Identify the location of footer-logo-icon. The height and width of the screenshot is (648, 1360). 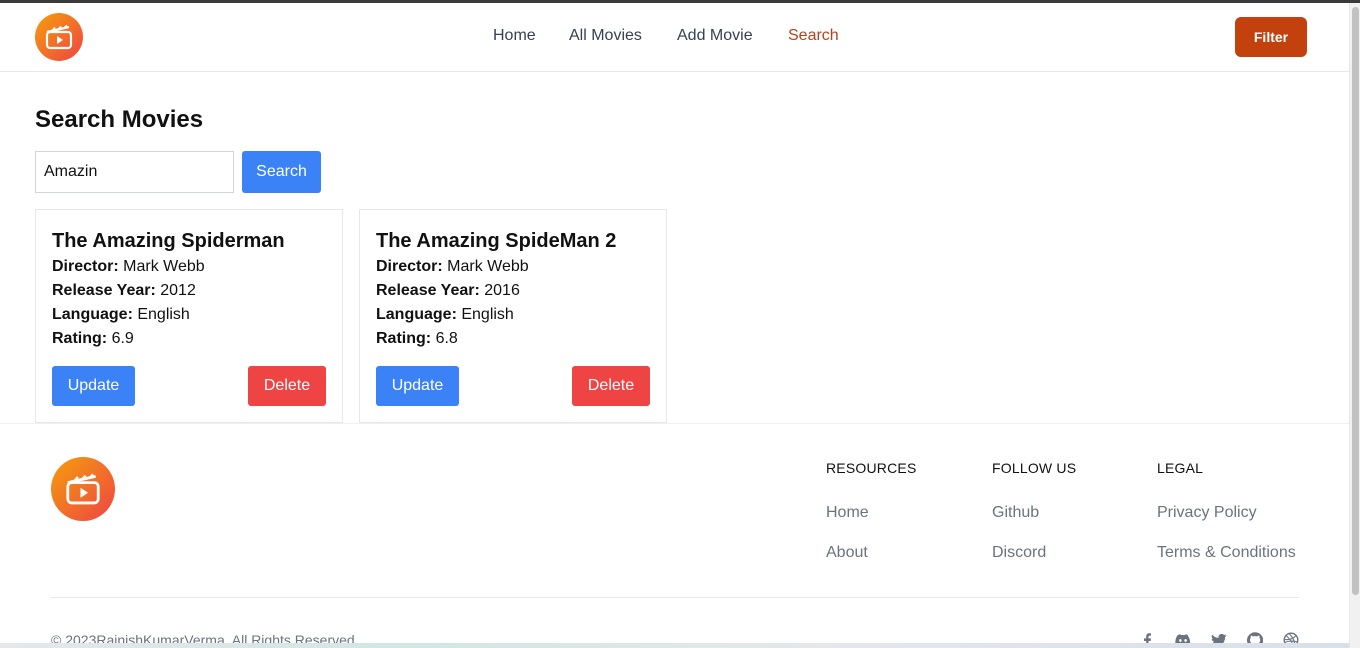
(83, 489).